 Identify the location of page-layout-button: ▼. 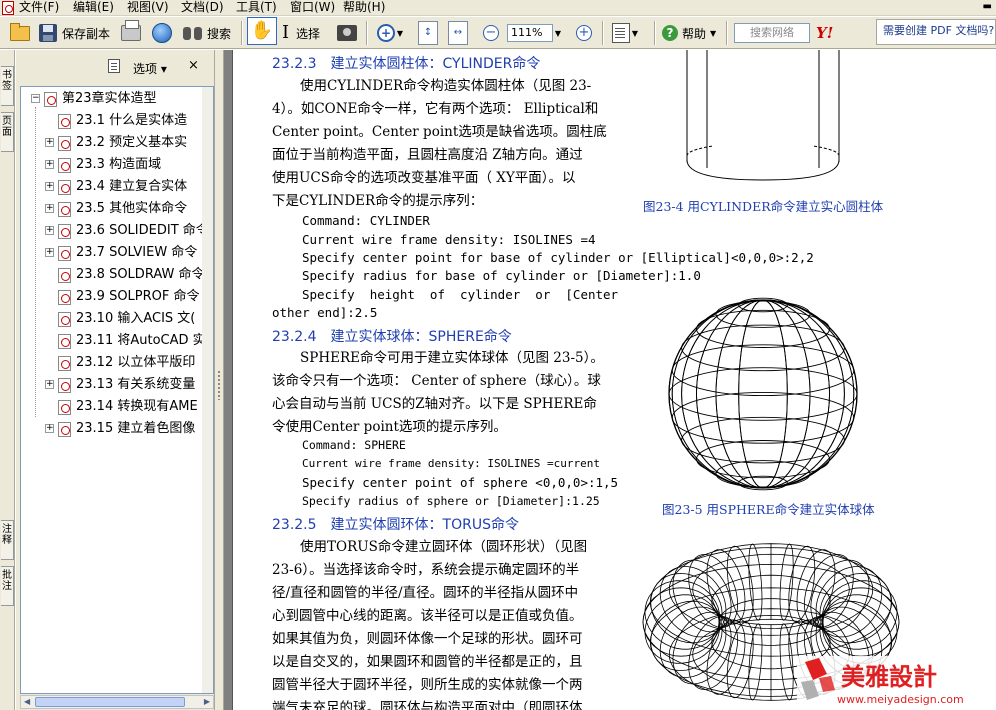
(626, 33).